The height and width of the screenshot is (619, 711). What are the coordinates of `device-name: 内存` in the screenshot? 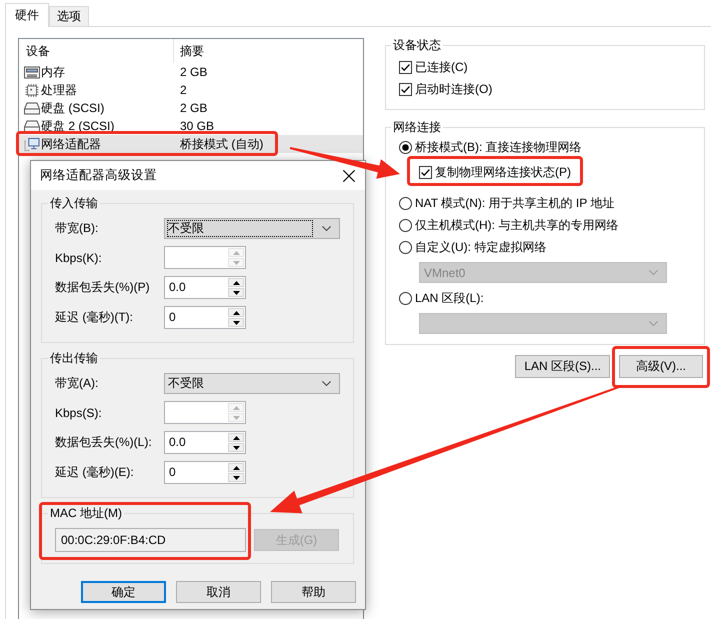 It's located at (53, 72).